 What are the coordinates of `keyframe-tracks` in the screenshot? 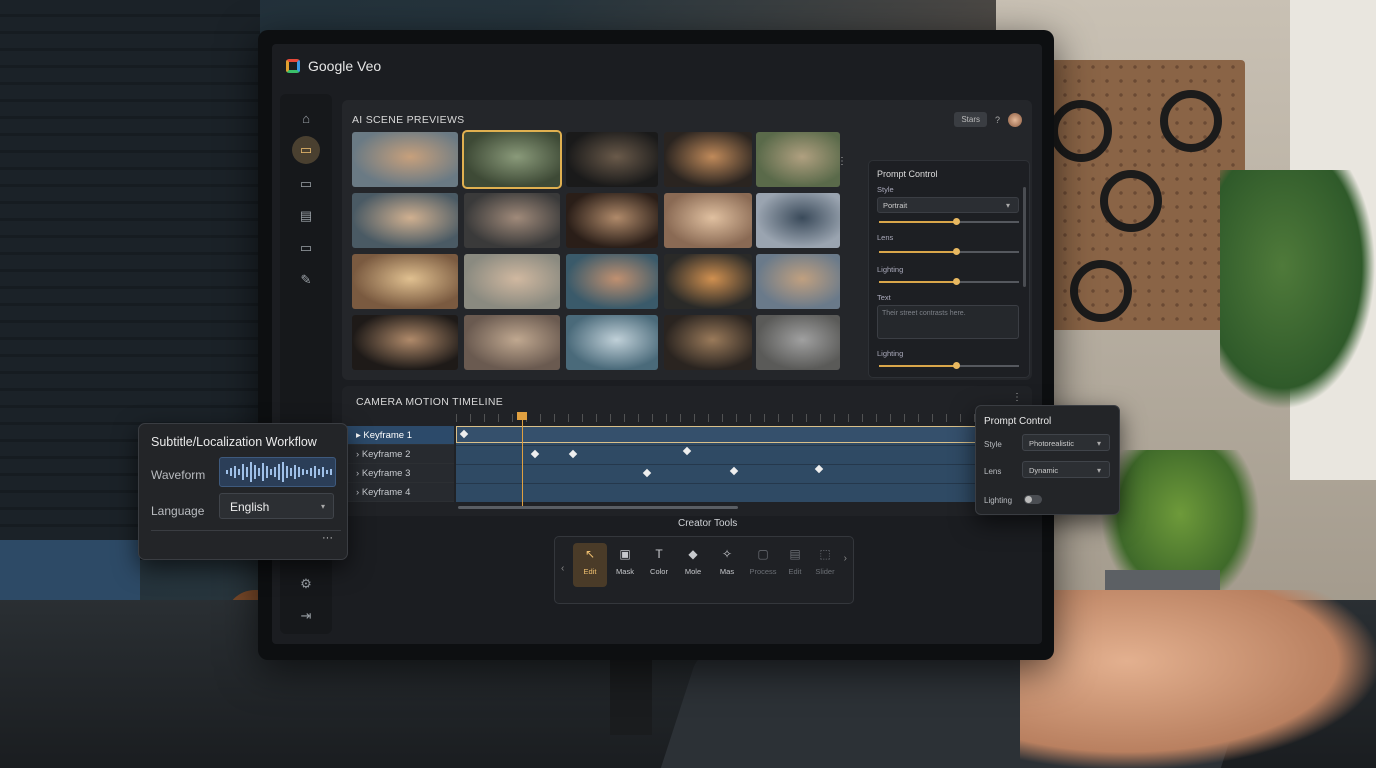 It's located at (736, 460).